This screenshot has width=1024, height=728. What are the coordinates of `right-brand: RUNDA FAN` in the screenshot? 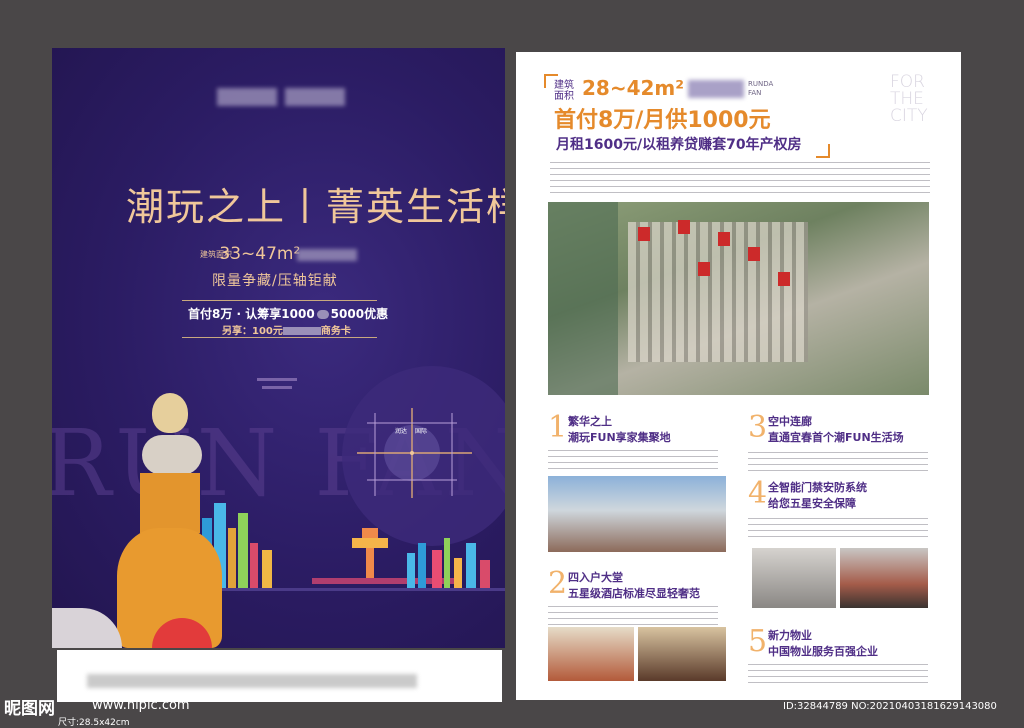 It's located at (761, 88).